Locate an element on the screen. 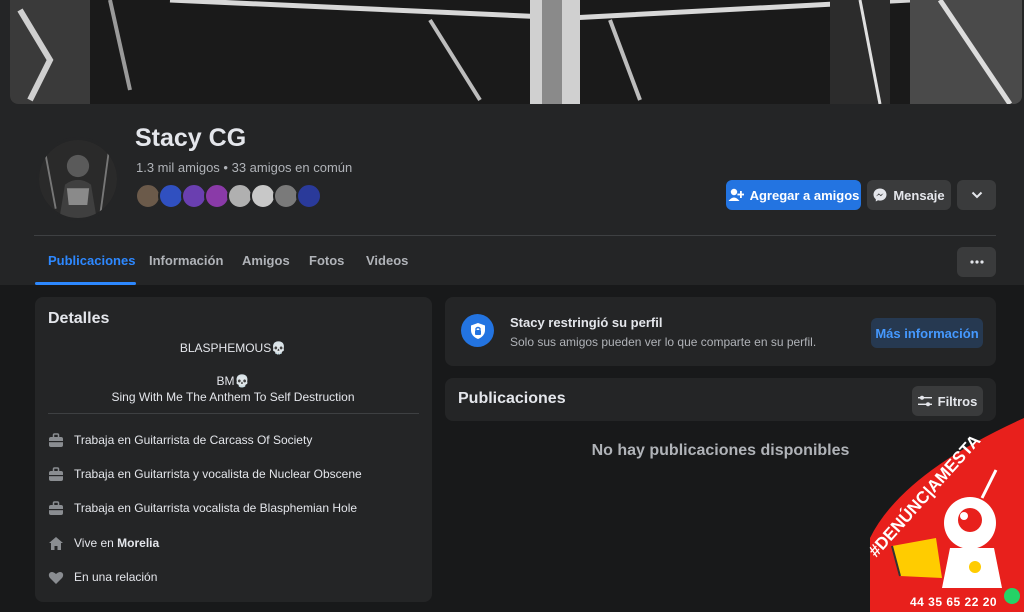  message-button: Mensaje is located at coordinates (909, 195).